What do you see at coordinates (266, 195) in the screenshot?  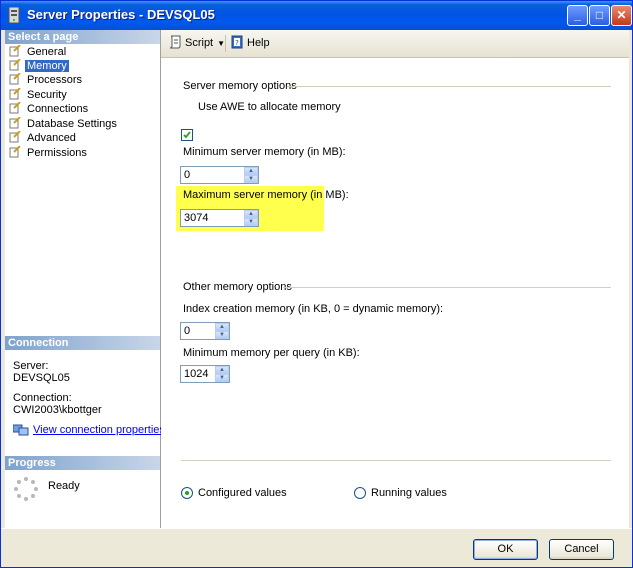 I see `max-server-memory-label: Maximum server memory (in MB):` at bounding box center [266, 195].